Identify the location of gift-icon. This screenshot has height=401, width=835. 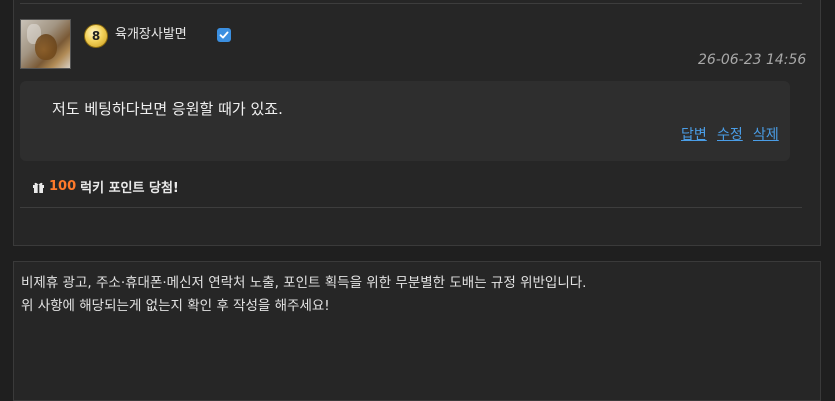
(38, 187).